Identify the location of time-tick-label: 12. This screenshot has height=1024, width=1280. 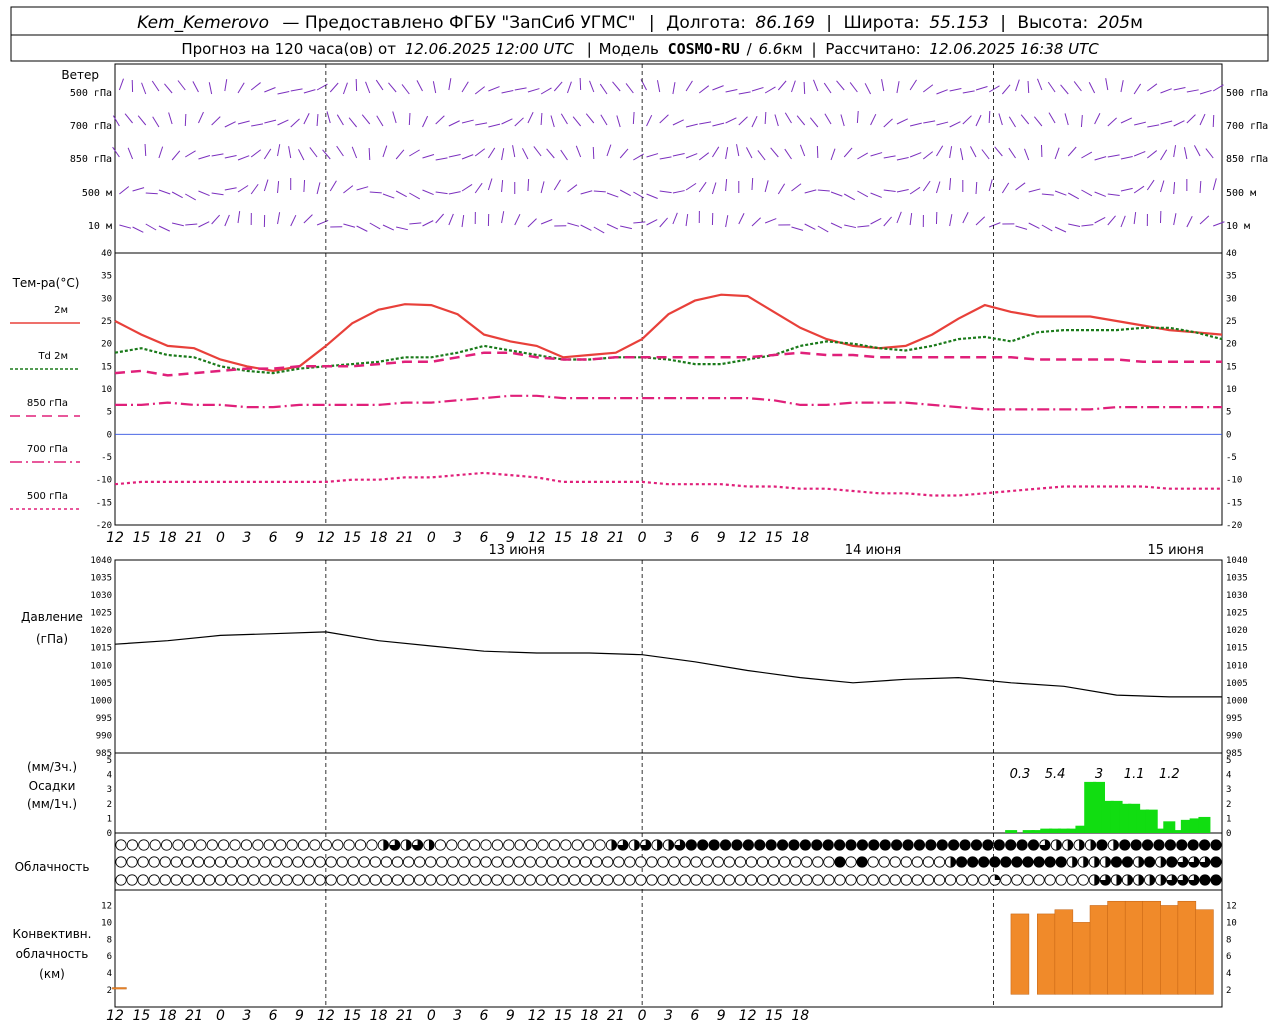
(537, 1016).